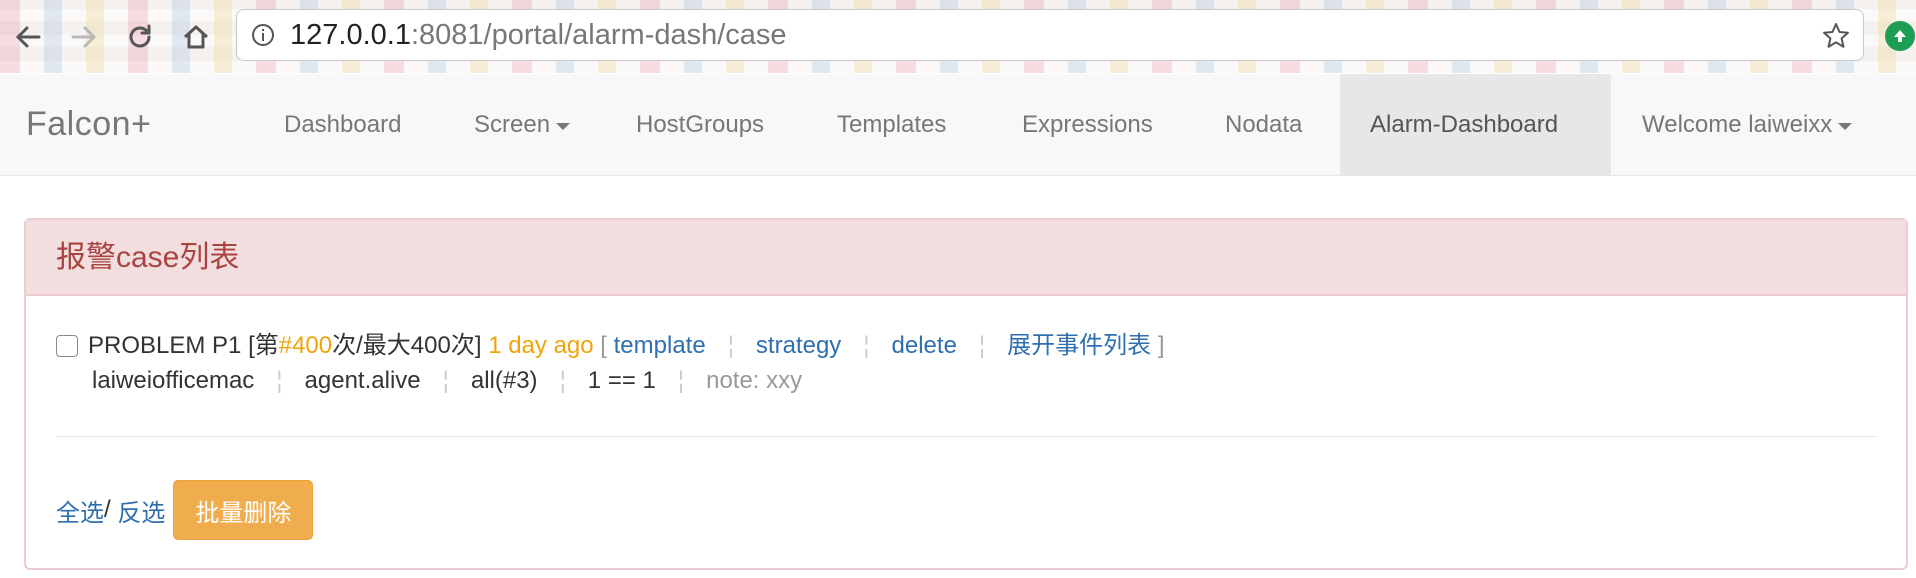 This screenshot has width=1916, height=578. I want to click on nav-templates-label: Templates, so click(892, 124).